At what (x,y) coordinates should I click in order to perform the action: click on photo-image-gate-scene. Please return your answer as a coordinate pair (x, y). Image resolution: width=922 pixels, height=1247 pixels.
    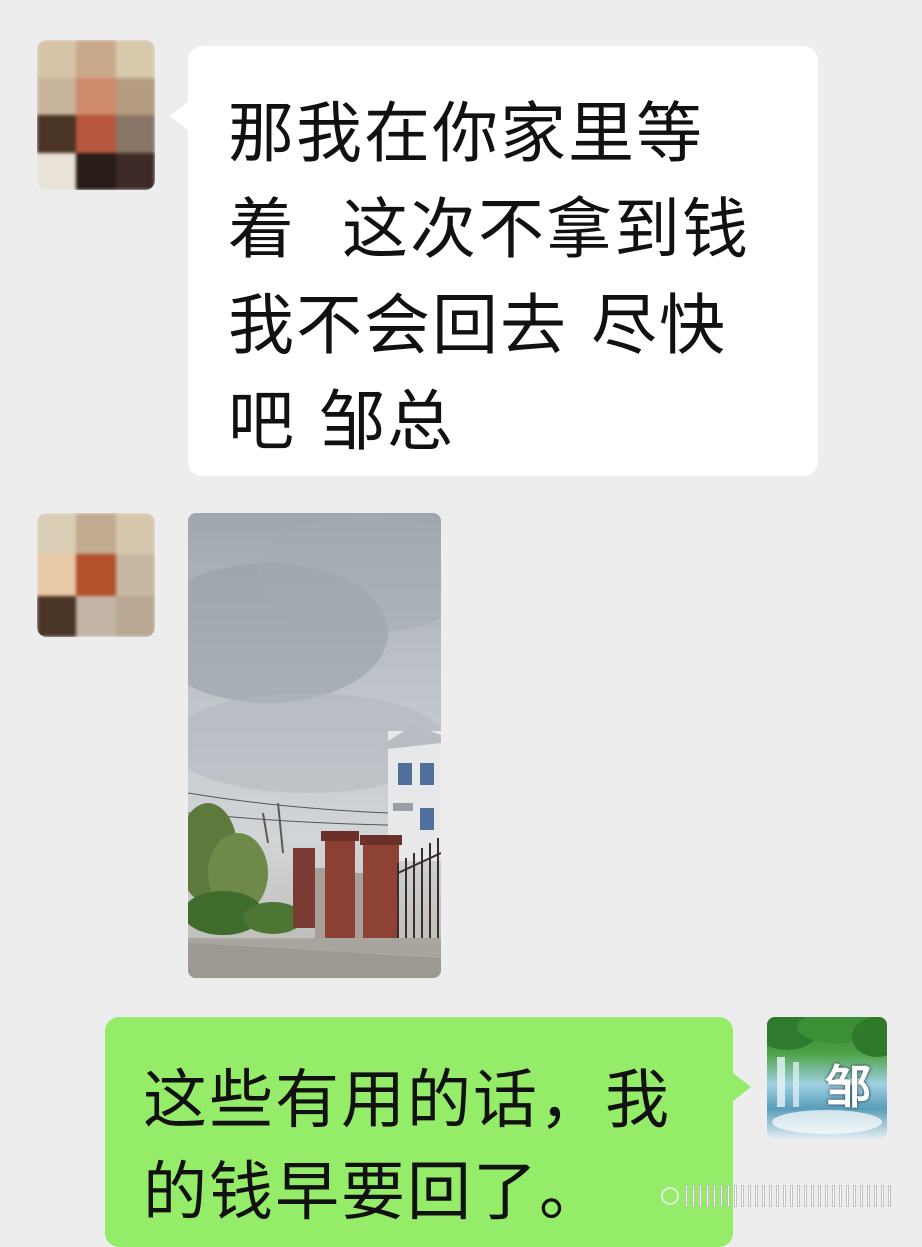
    Looking at the image, I should click on (314, 745).